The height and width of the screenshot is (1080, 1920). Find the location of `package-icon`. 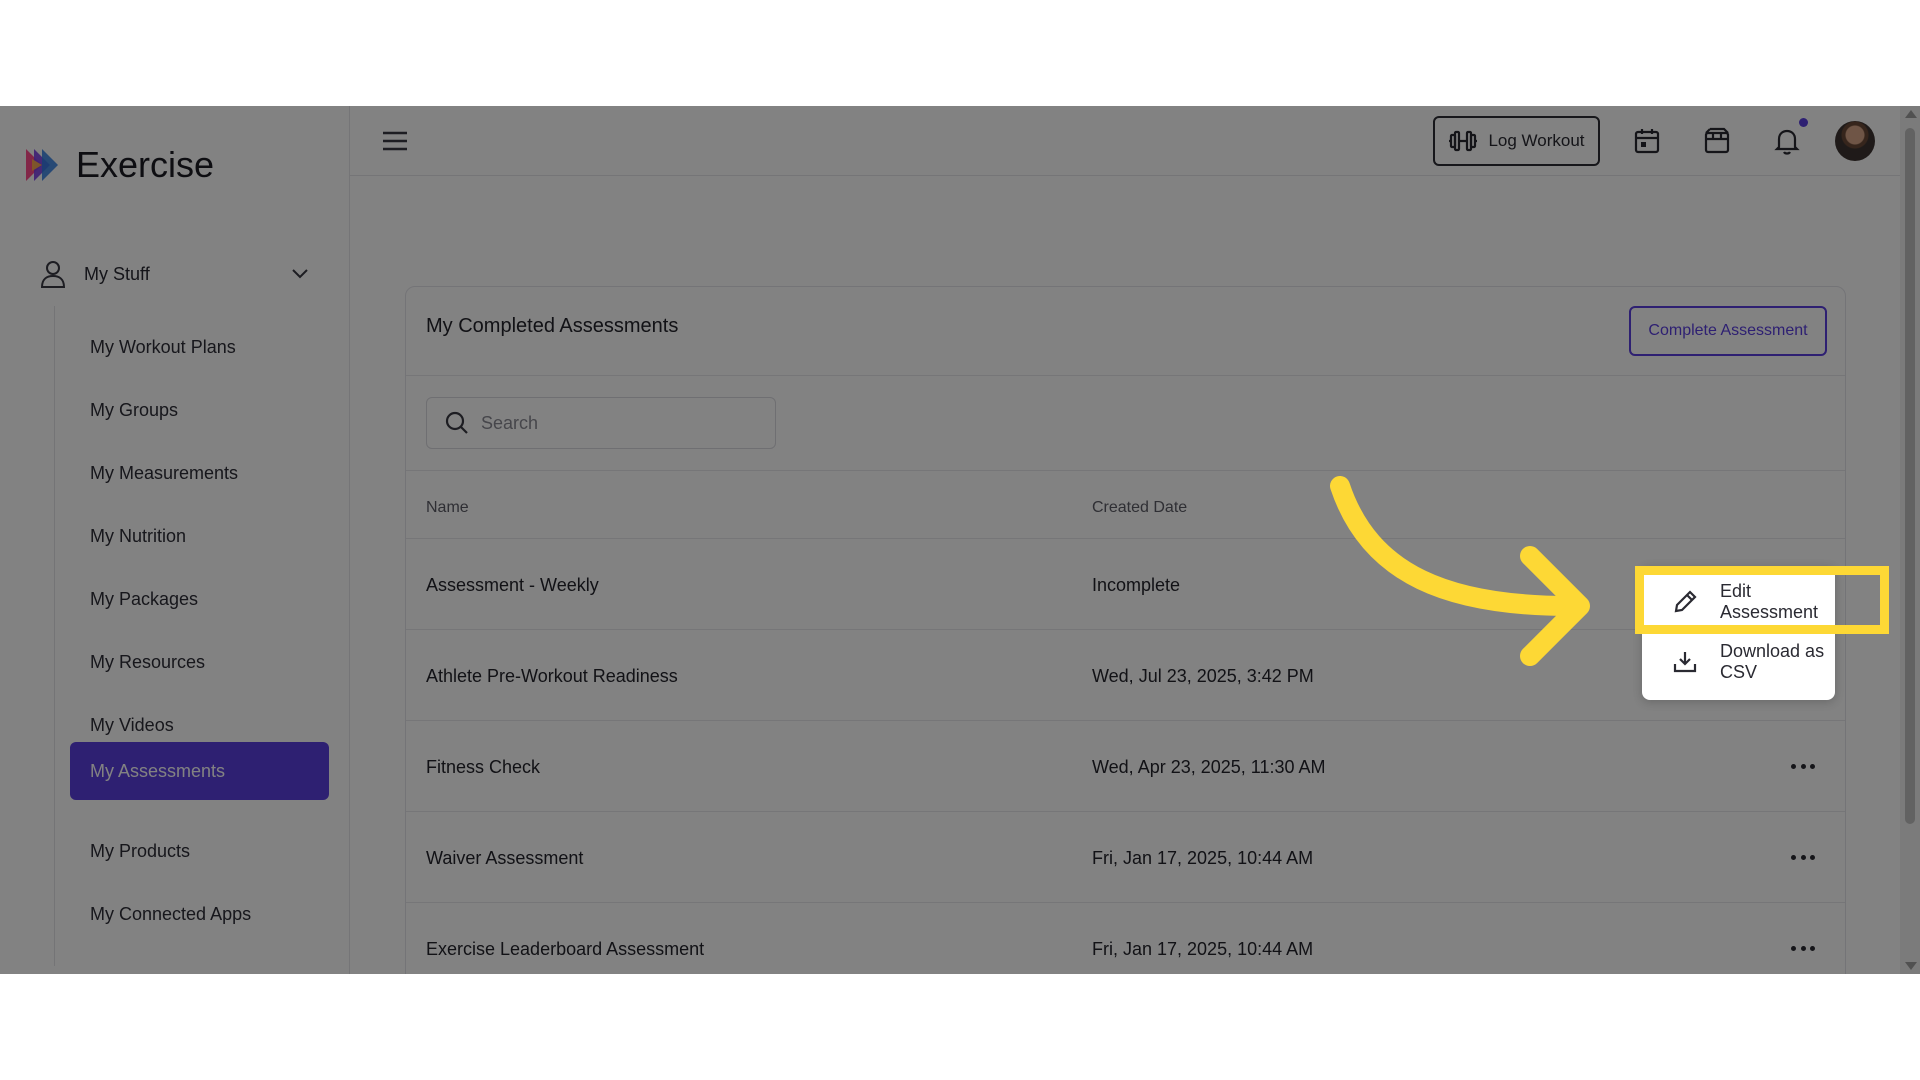

package-icon is located at coordinates (1717, 141).